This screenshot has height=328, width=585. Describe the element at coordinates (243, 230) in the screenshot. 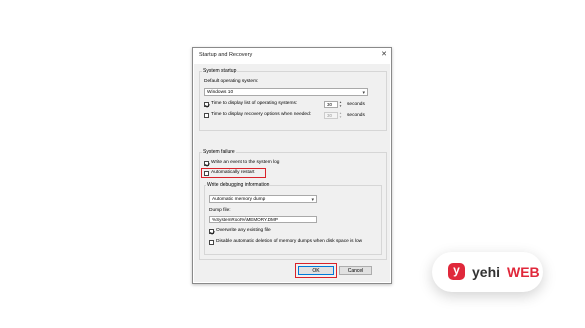

I see `overwrite-label: Overwrite any existing file` at that location.